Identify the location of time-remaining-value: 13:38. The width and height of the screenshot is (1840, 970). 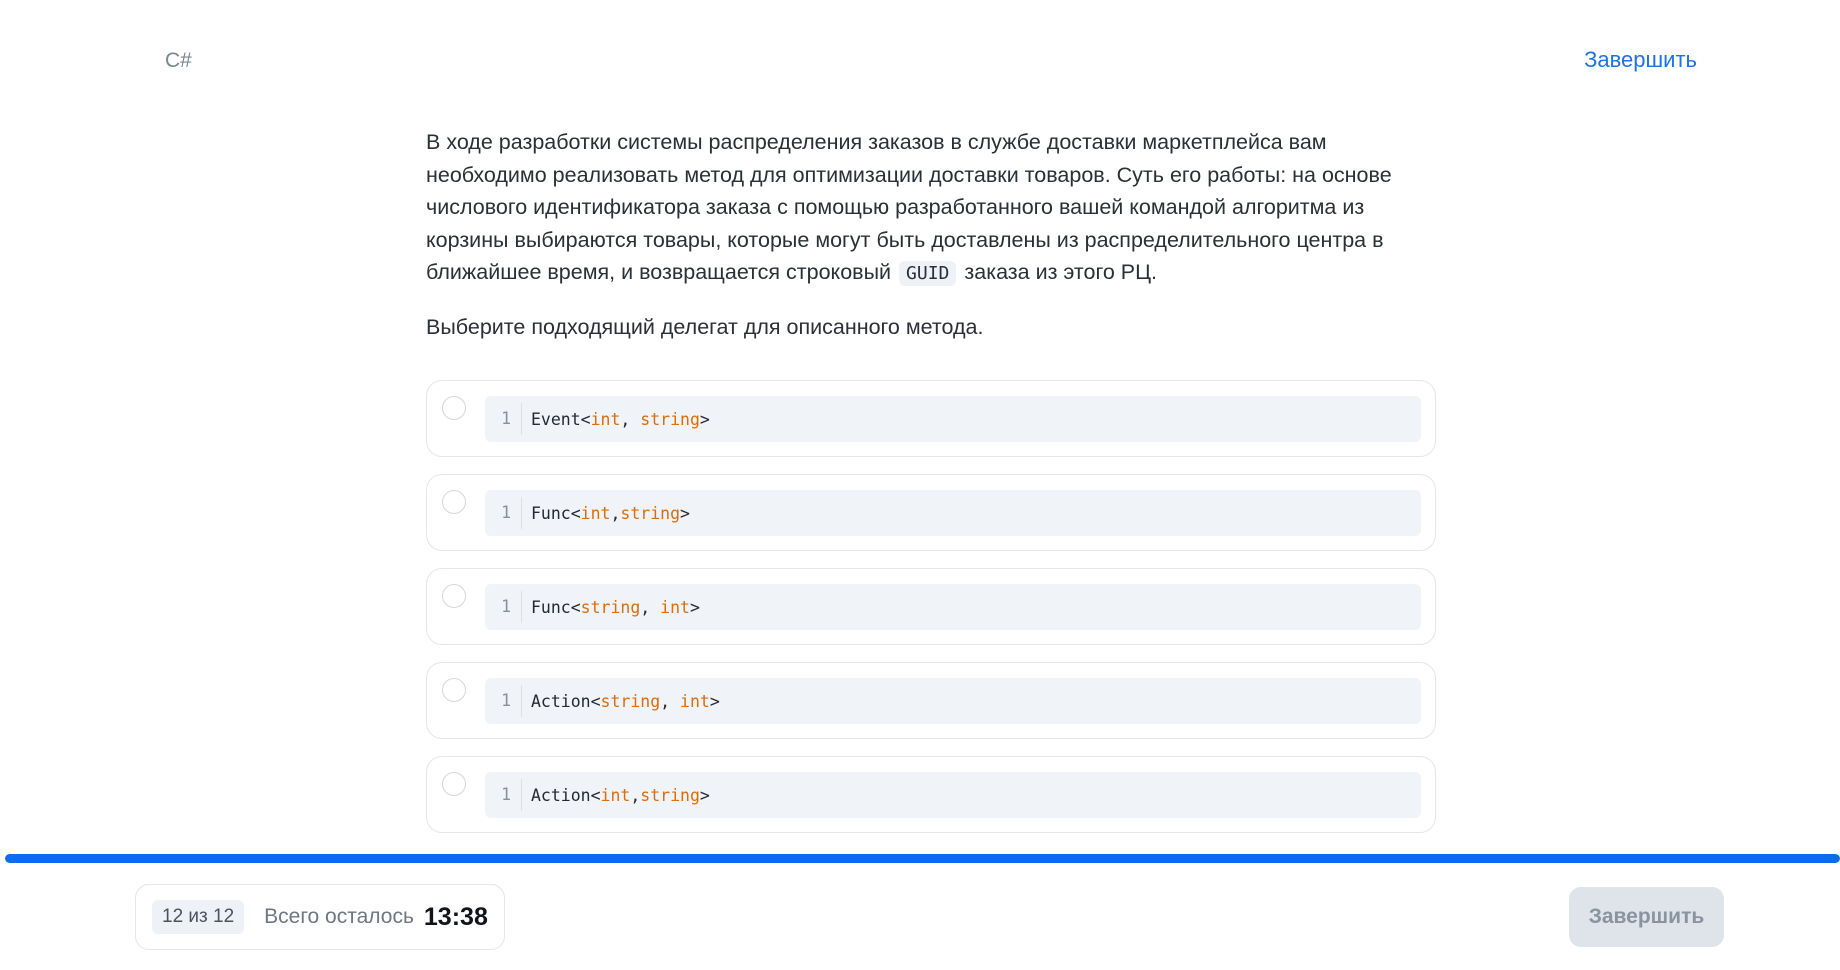
(455, 916).